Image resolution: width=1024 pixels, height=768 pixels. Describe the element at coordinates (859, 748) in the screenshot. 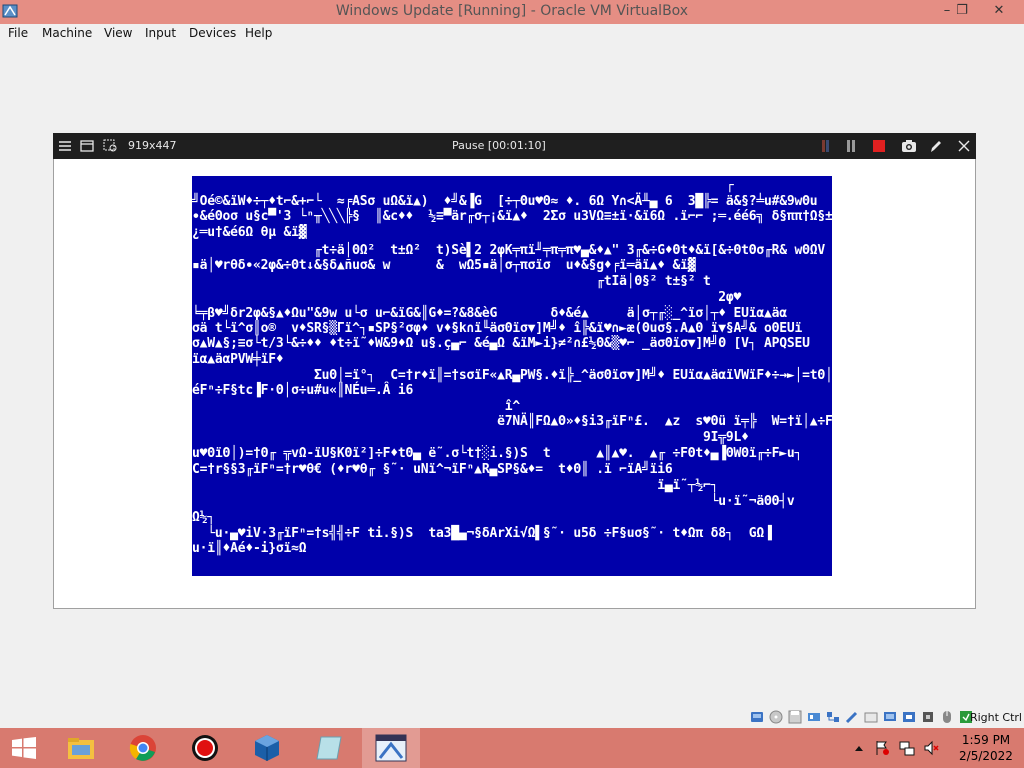

I see `show-hidden-icons-icon` at that location.